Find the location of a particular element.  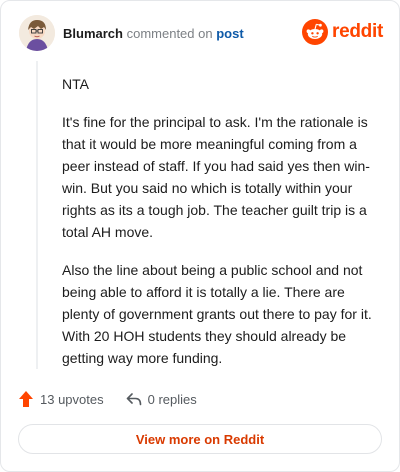

reply-icon is located at coordinates (133, 399).